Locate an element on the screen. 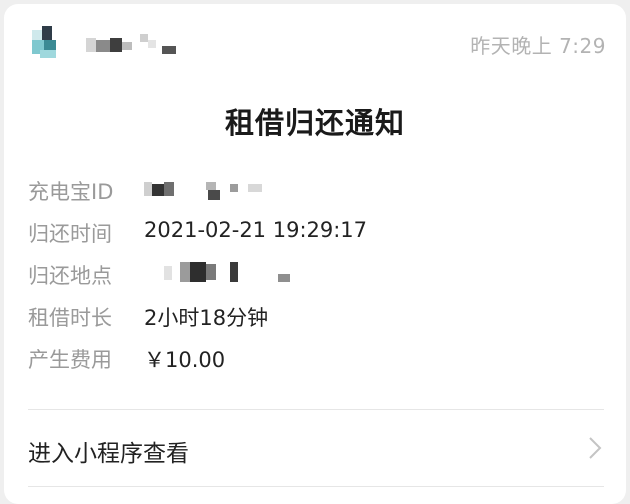 This screenshot has width=630, height=504. field-value: ￥10.00 is located at coordinates (185, 360).